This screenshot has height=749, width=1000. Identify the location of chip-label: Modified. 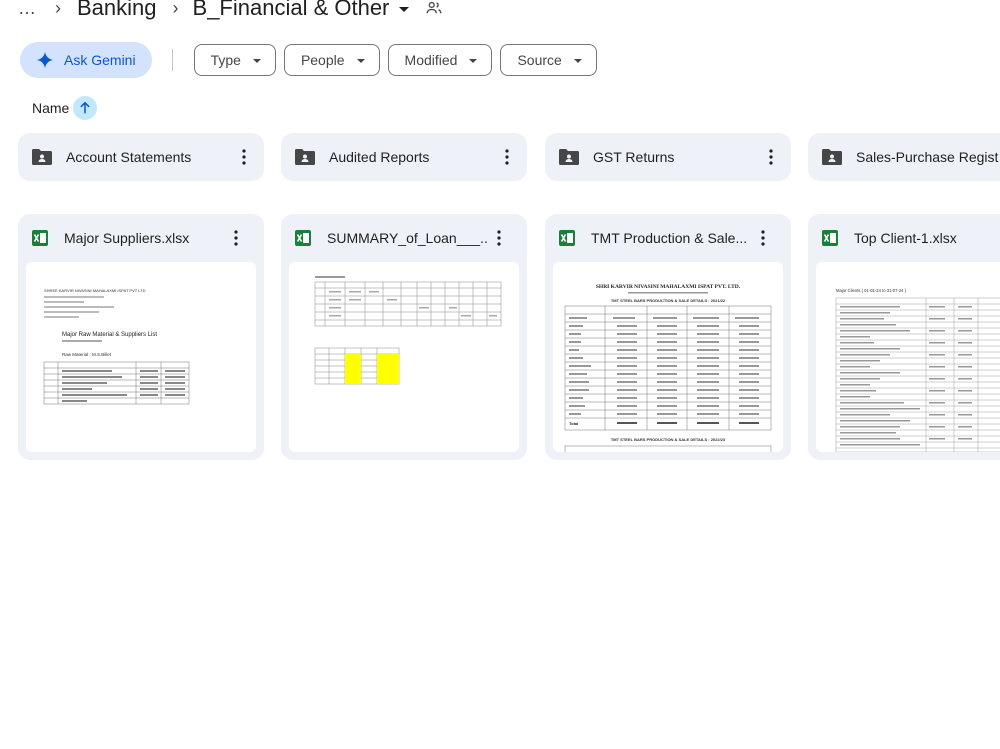
(431, 60).